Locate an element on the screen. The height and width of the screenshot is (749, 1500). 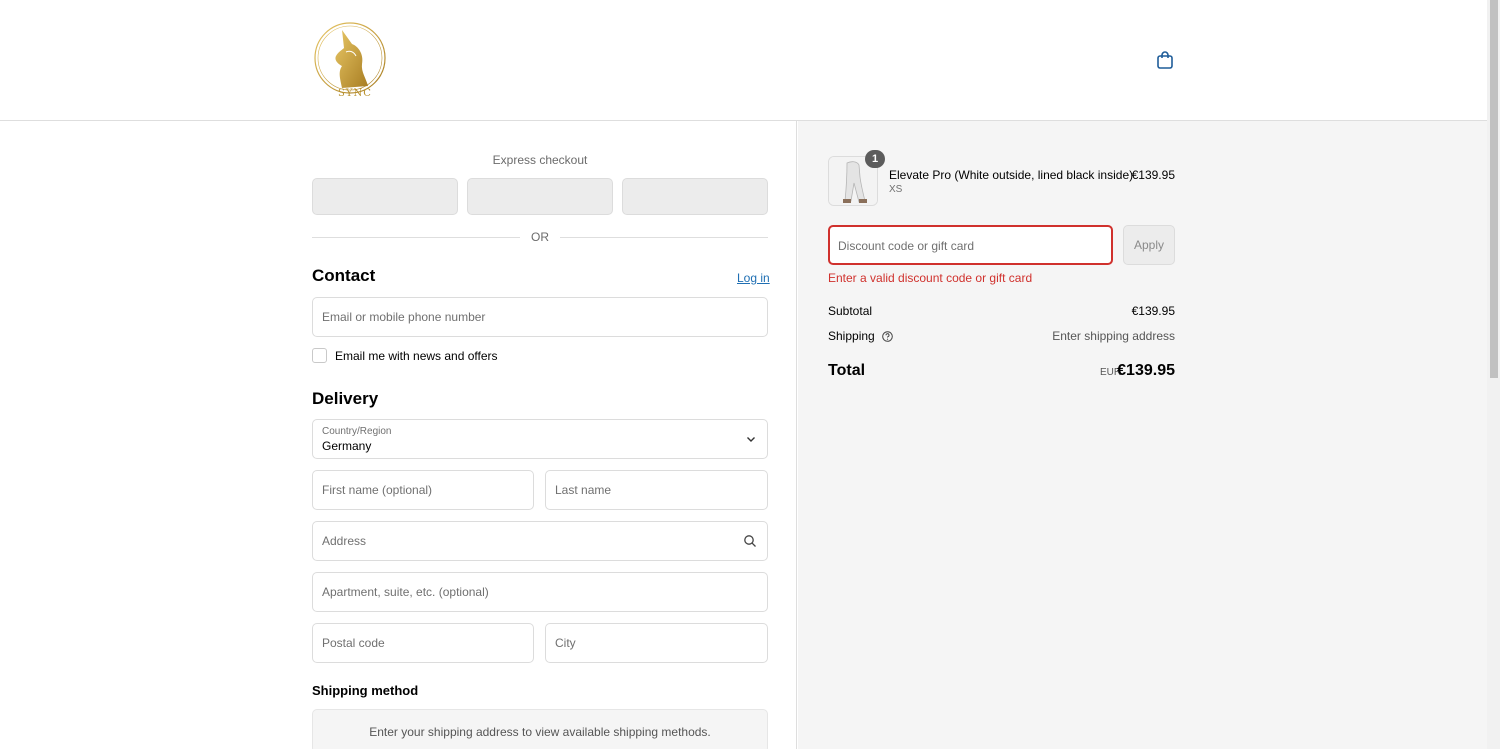
total-label: Total is located at coordinates (847, 370).